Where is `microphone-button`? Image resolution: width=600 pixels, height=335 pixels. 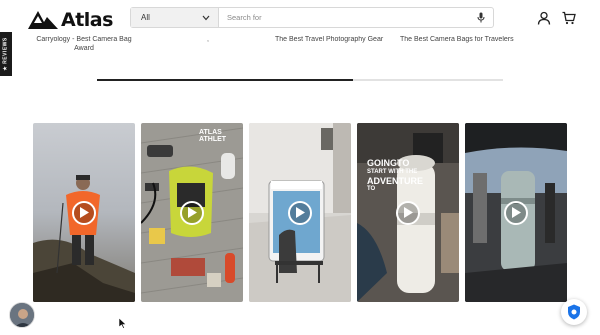
microphone-button is located at coordinates (481, 17).